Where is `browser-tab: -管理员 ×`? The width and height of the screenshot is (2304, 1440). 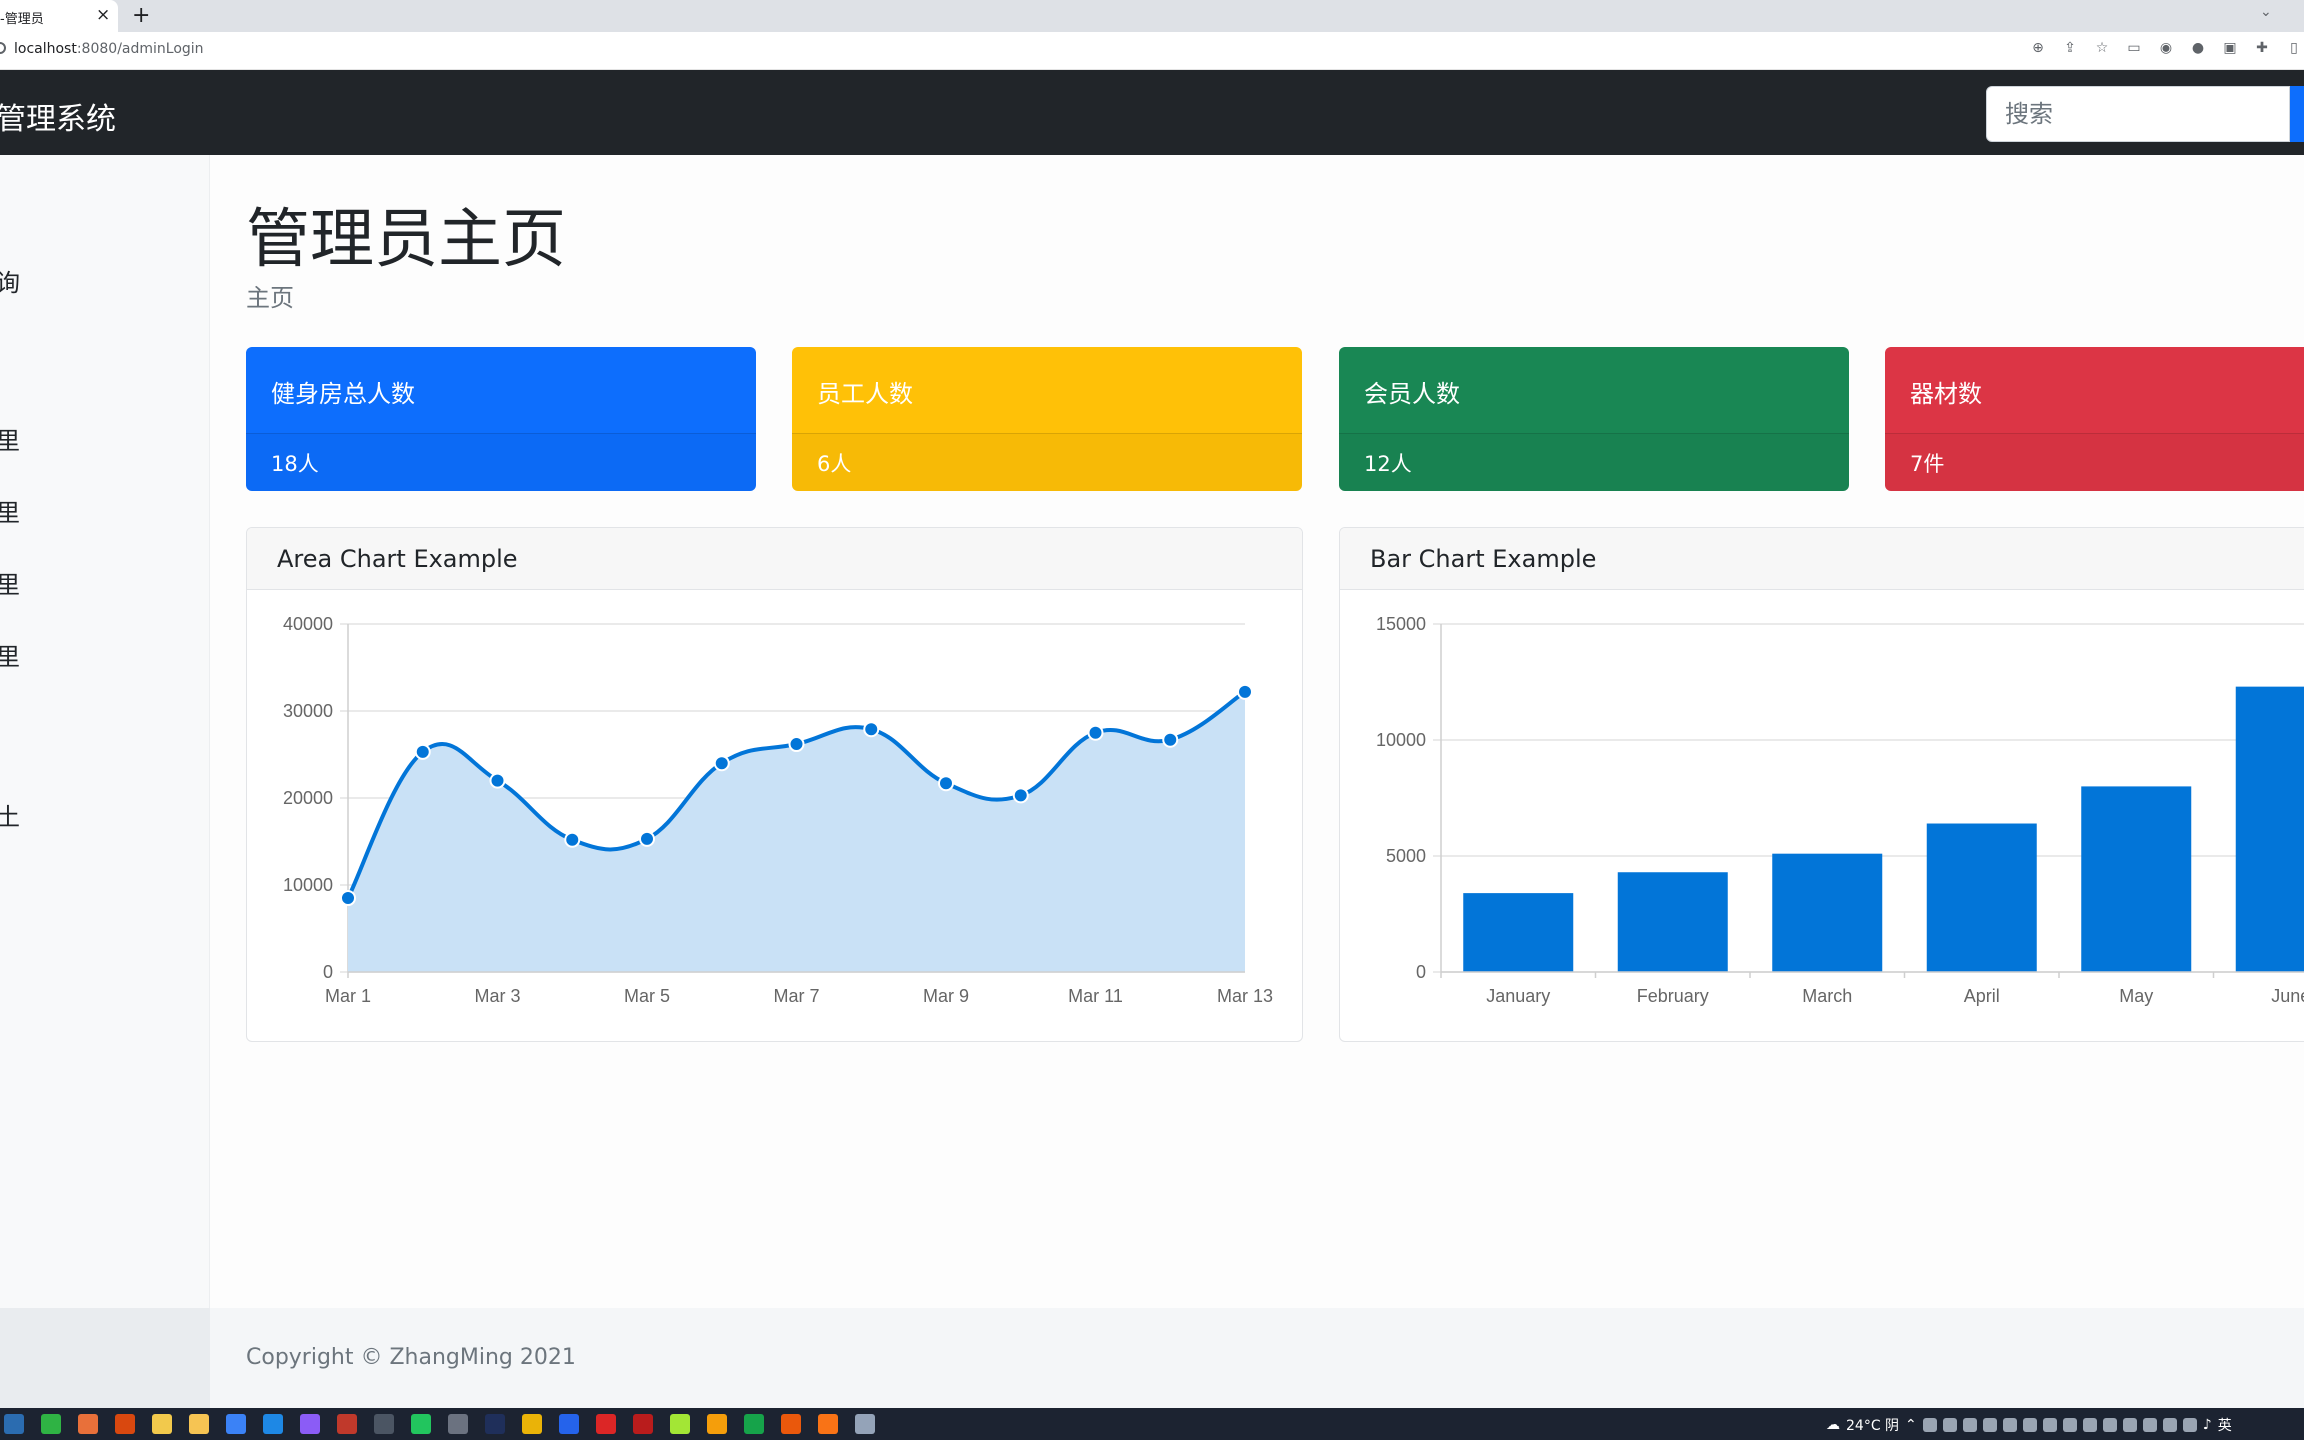
browser-tab: -管理员 × is located at coordinates (59, 16).